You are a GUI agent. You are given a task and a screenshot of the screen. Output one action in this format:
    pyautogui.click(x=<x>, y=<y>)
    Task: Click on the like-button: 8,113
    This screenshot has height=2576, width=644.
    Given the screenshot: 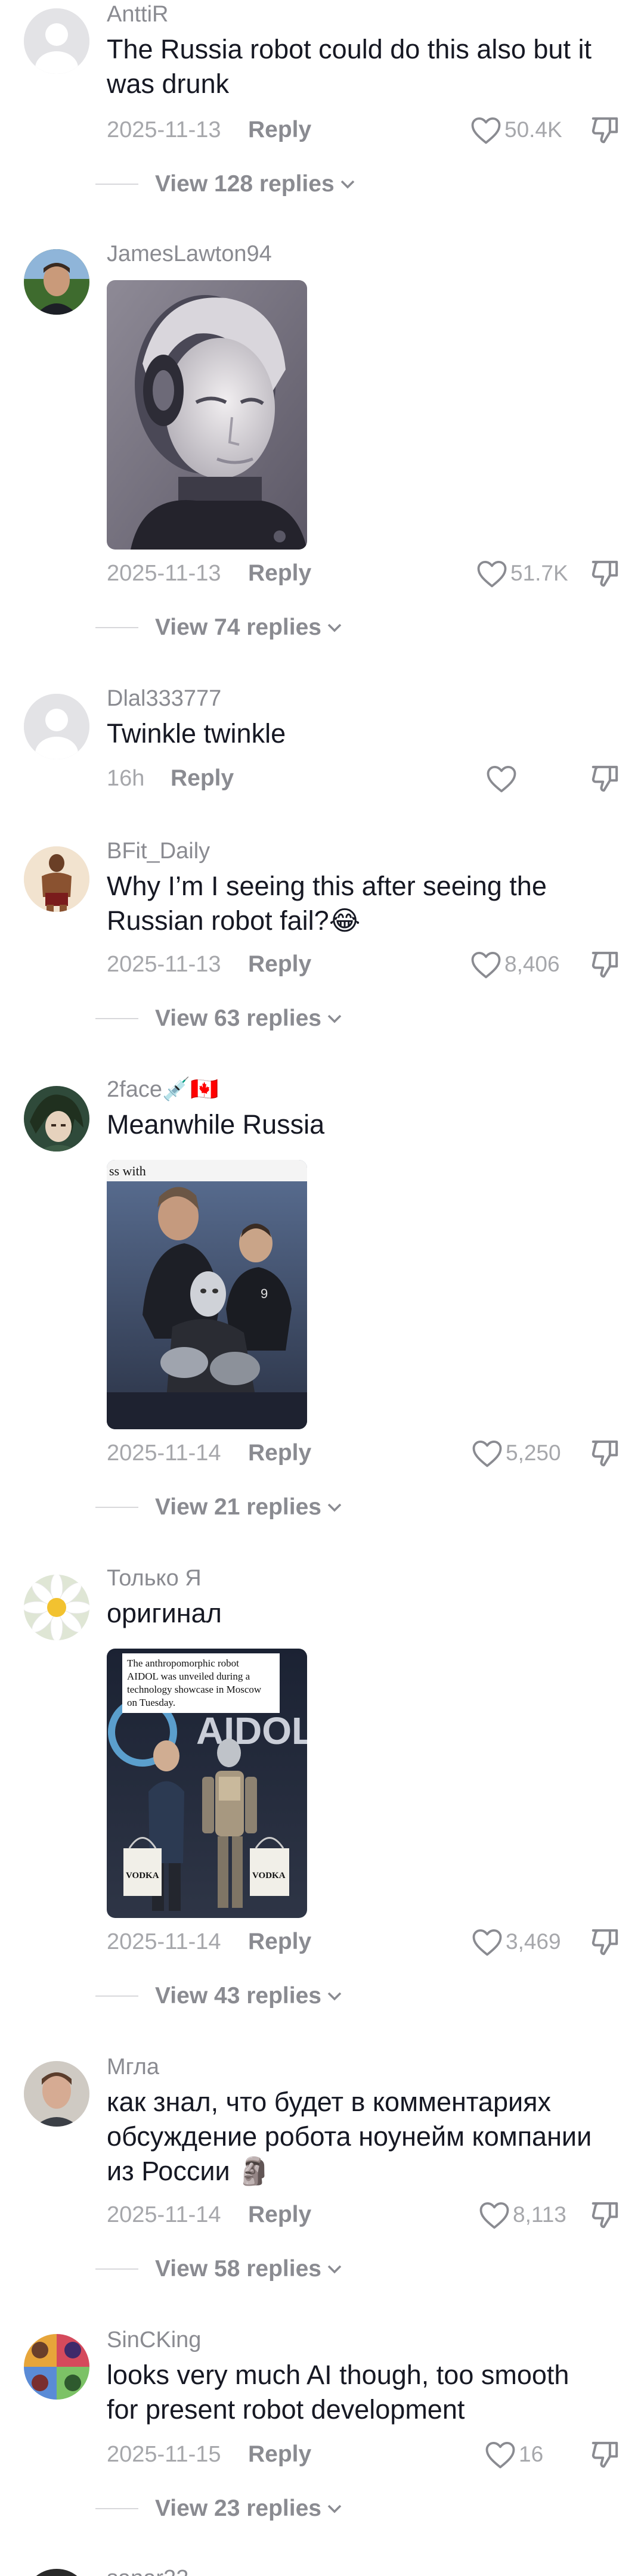 What is the action you would take?
    pyautogui.click(x=522, y=2215)
    